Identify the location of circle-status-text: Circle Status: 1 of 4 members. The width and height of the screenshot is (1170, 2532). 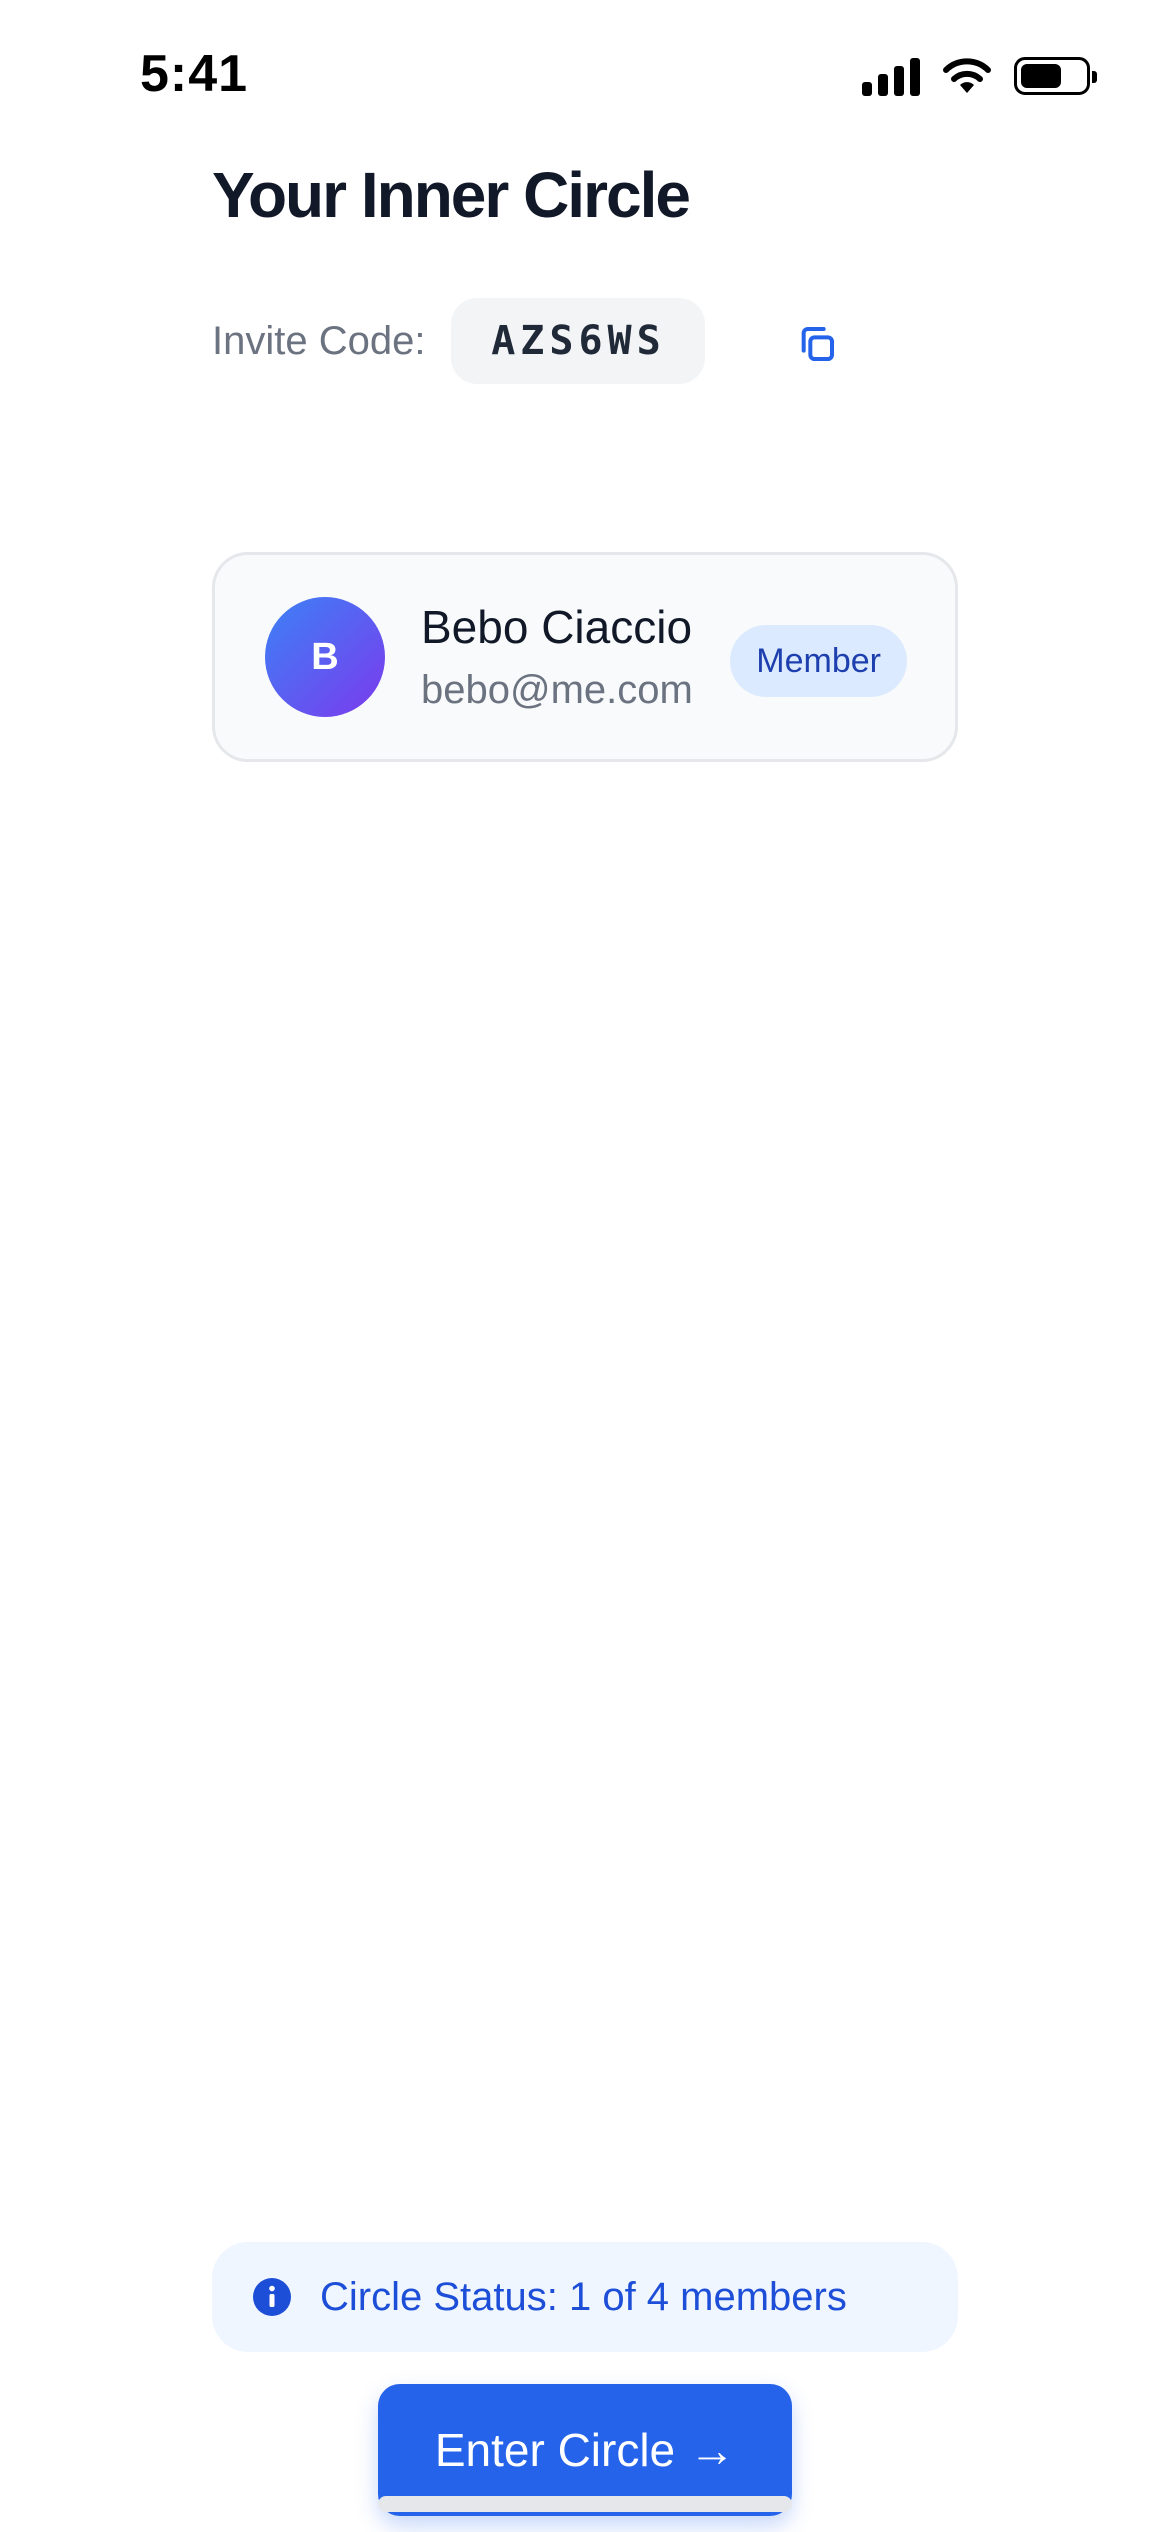
(583, 2296).